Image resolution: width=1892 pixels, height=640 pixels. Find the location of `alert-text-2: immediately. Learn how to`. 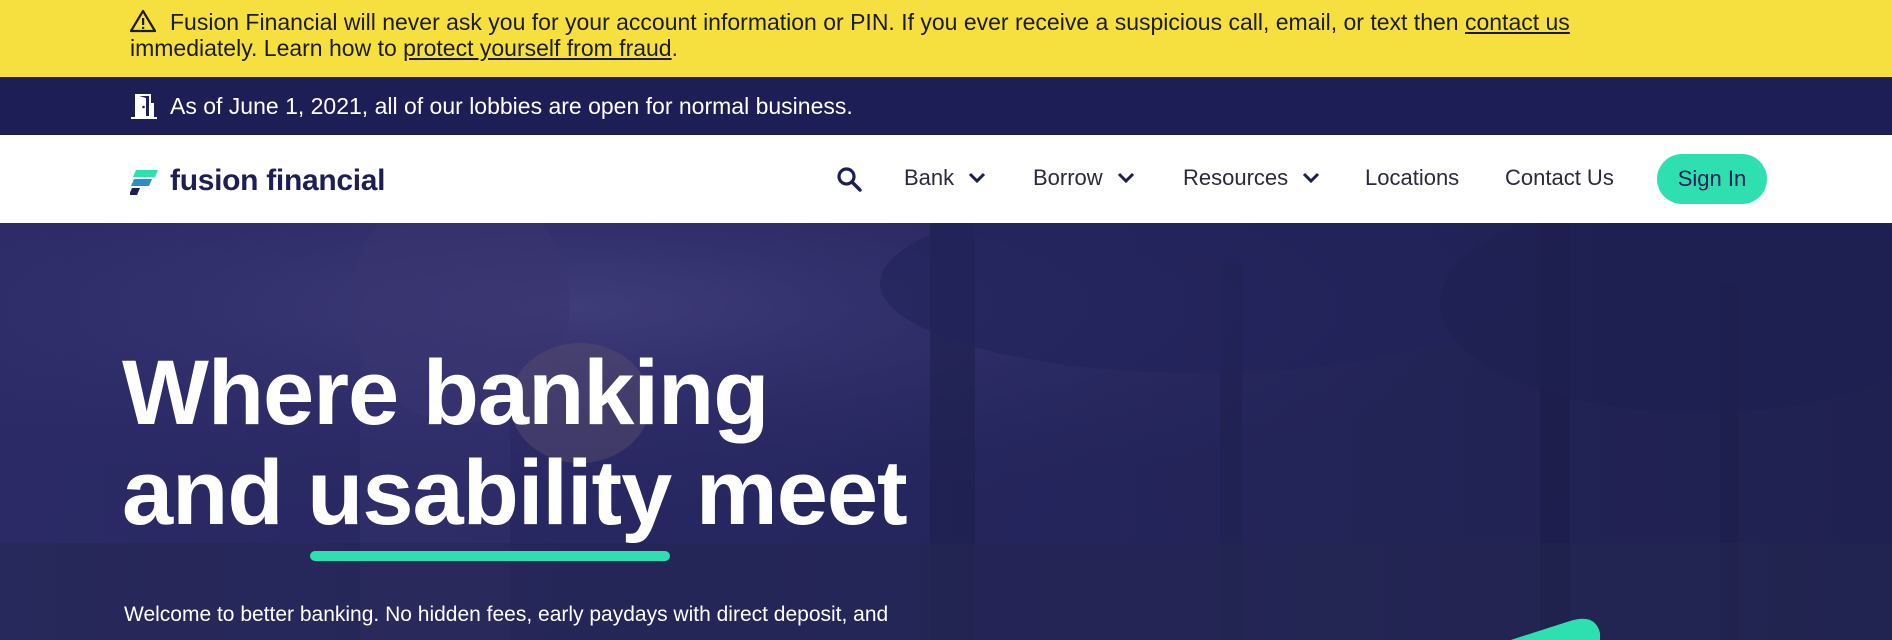

alert-text-2: immediately. Learn how to is located at coordinates (267, 48).